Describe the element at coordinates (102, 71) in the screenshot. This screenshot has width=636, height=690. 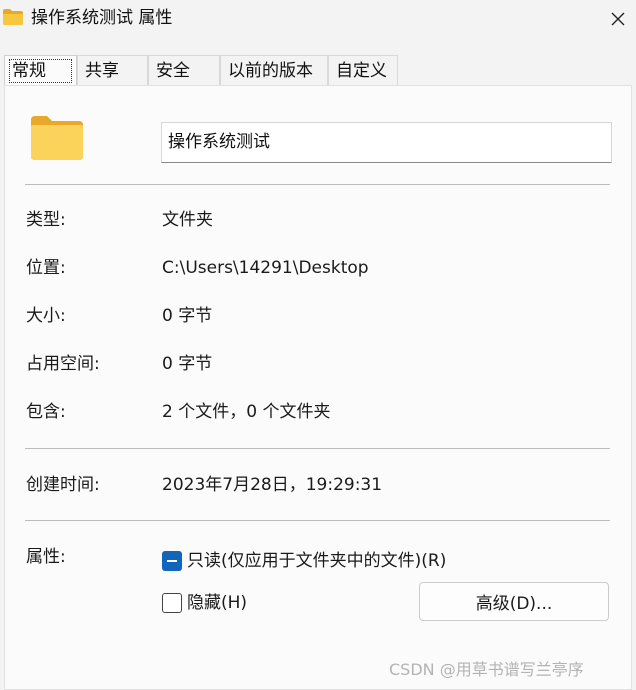
I see `tab-label: 共享` at that location.